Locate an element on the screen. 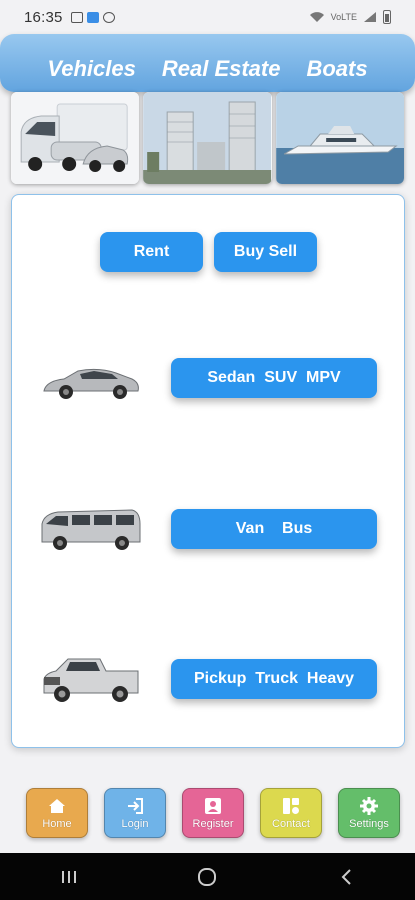 This screenshot has width=415, height=900. notification-icons is located at coordinates (92, 17).